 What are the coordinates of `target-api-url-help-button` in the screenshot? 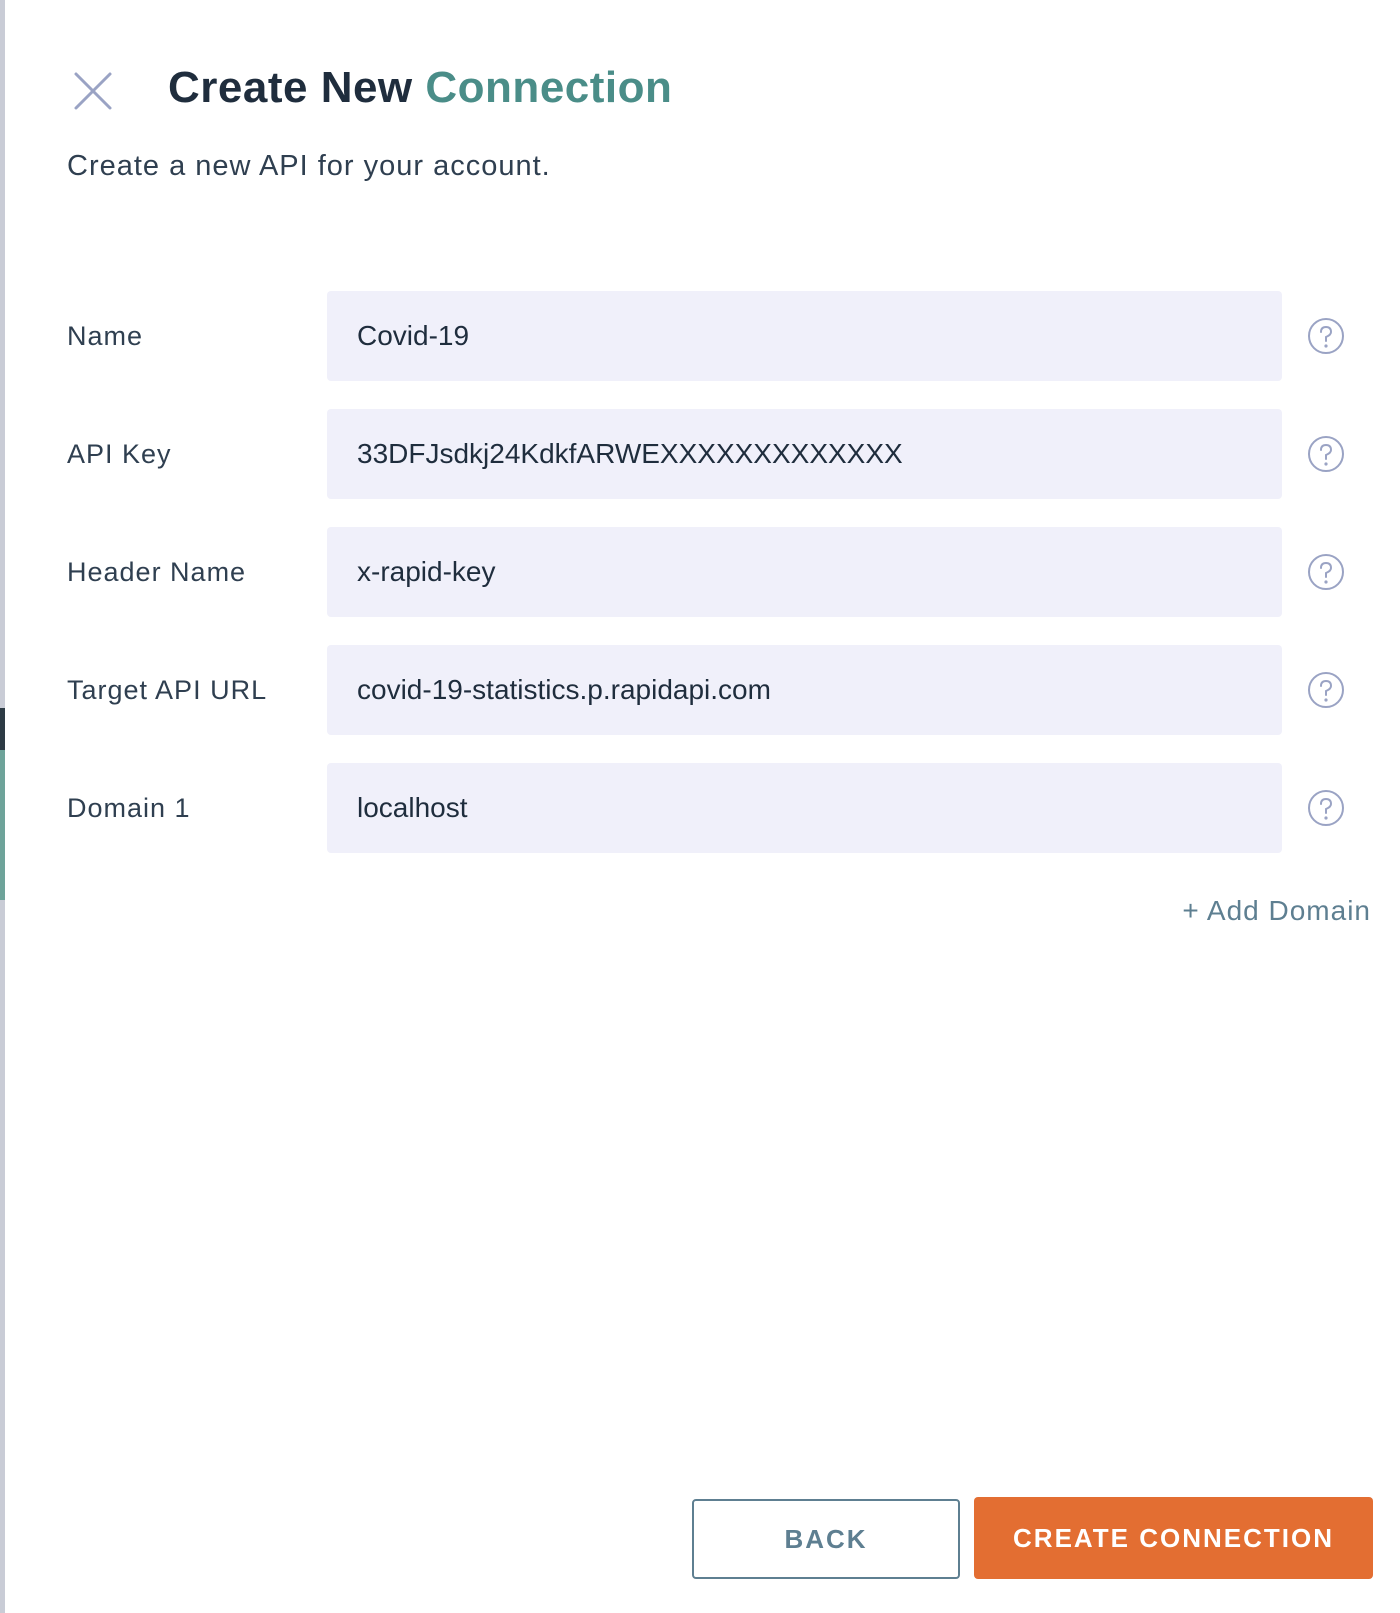 It's located at (1326, 690).